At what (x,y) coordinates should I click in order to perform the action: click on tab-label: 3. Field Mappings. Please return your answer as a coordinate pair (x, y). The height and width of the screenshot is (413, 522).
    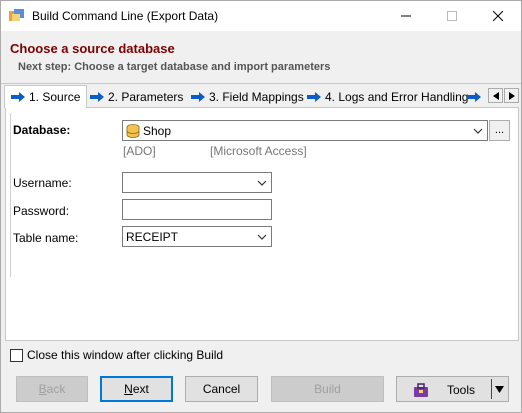
    Looking at the image, I should click on (256, 97).